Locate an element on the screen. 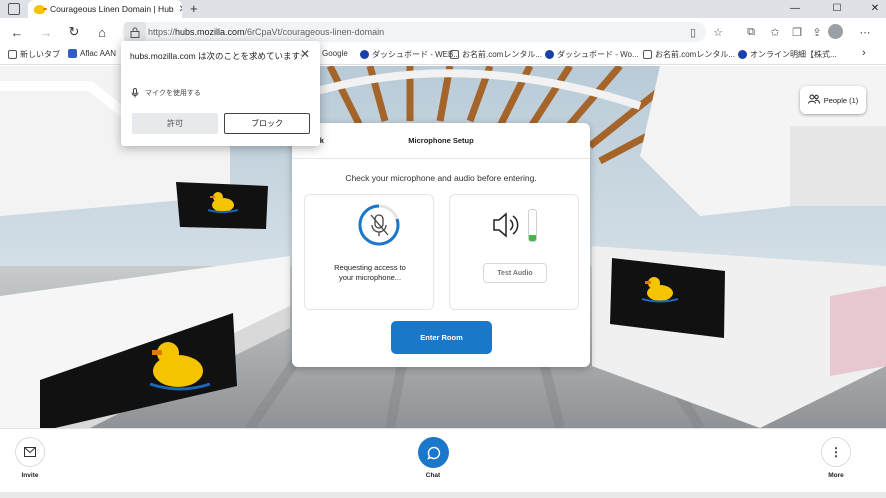  people-label: People (1) is located at coordinates (841, 100).